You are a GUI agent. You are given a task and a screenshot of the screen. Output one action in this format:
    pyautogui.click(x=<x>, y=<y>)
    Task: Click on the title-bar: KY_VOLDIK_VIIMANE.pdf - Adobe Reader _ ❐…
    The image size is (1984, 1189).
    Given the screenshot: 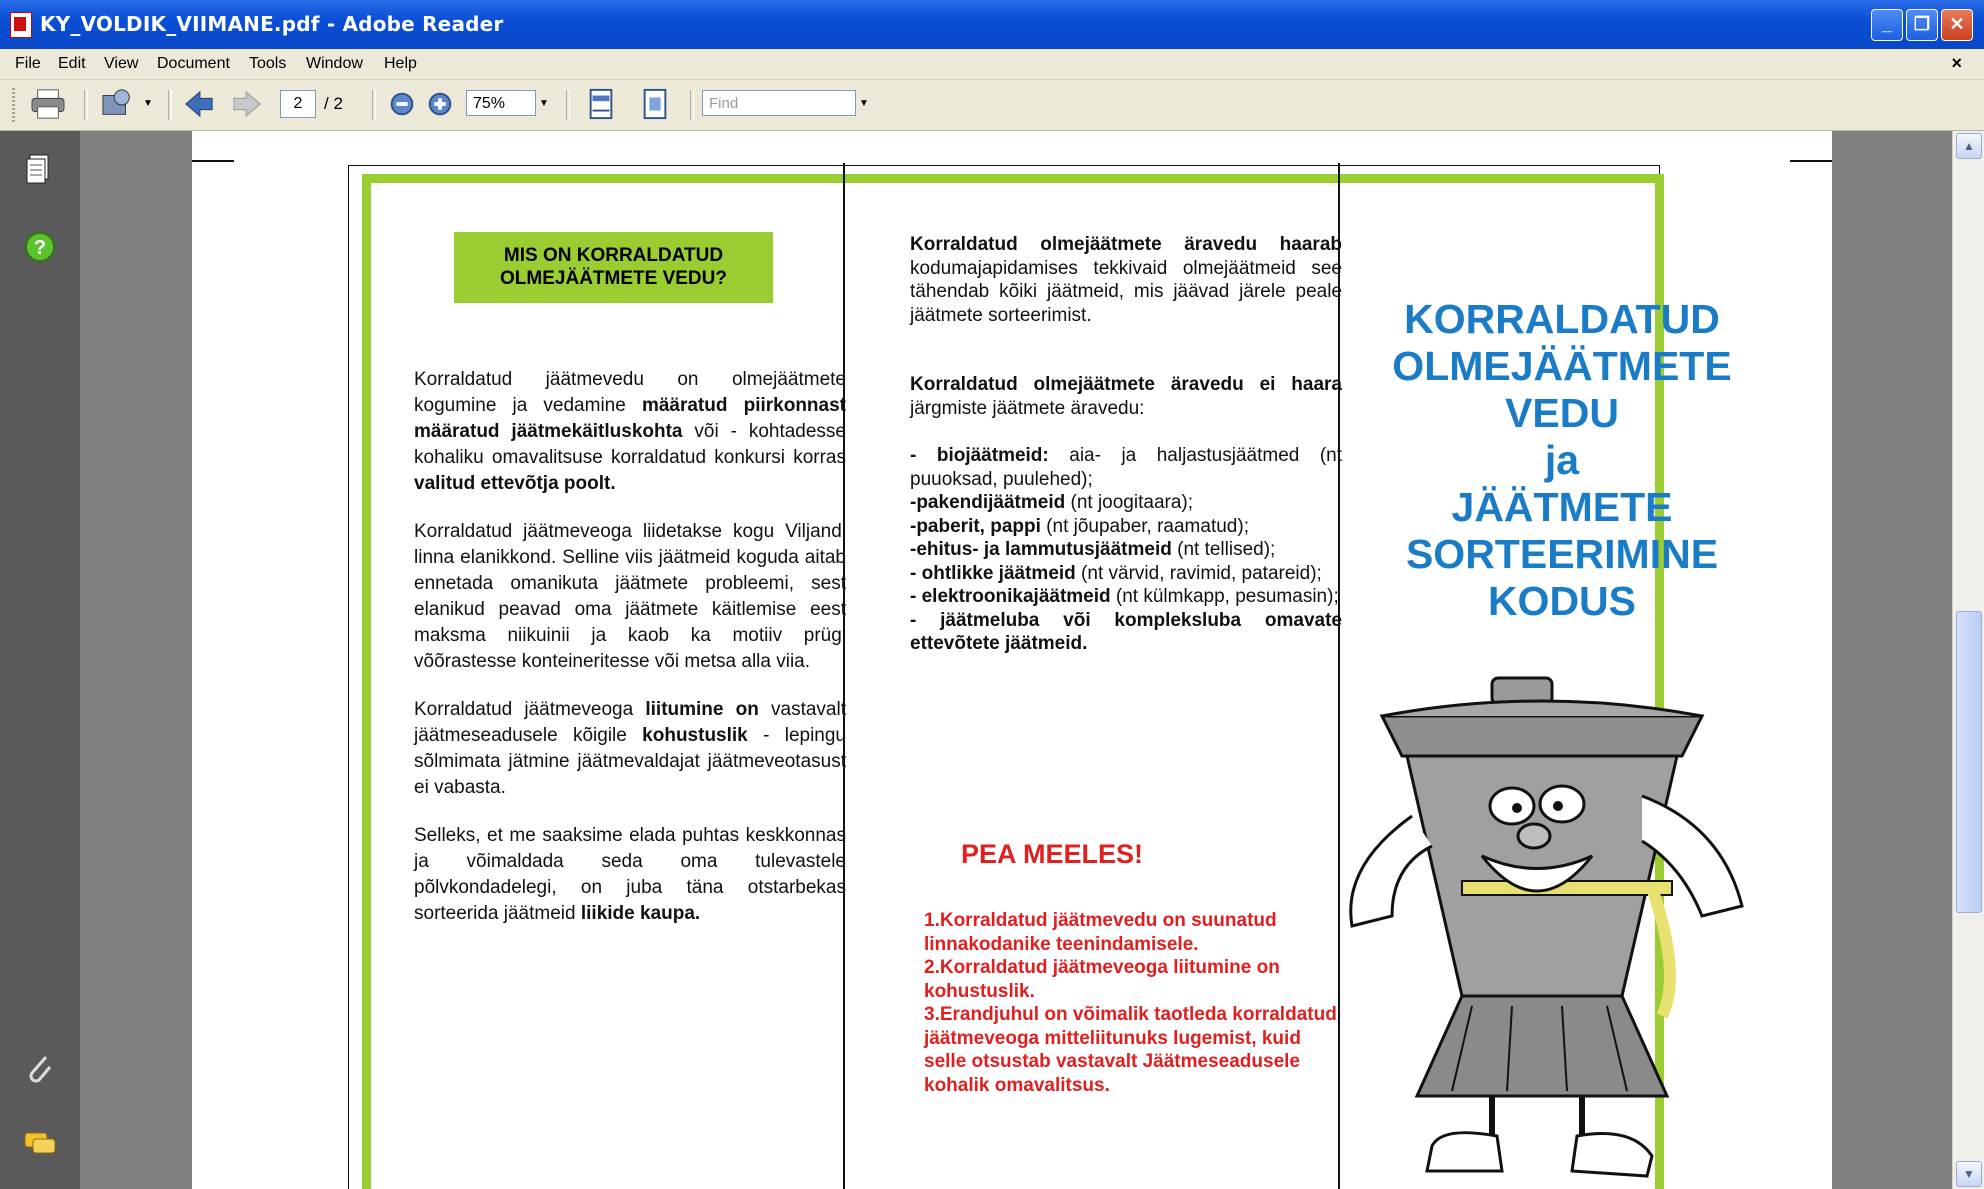 What is the action you would take?
    pyautogui.click(x=992, y=24)
    